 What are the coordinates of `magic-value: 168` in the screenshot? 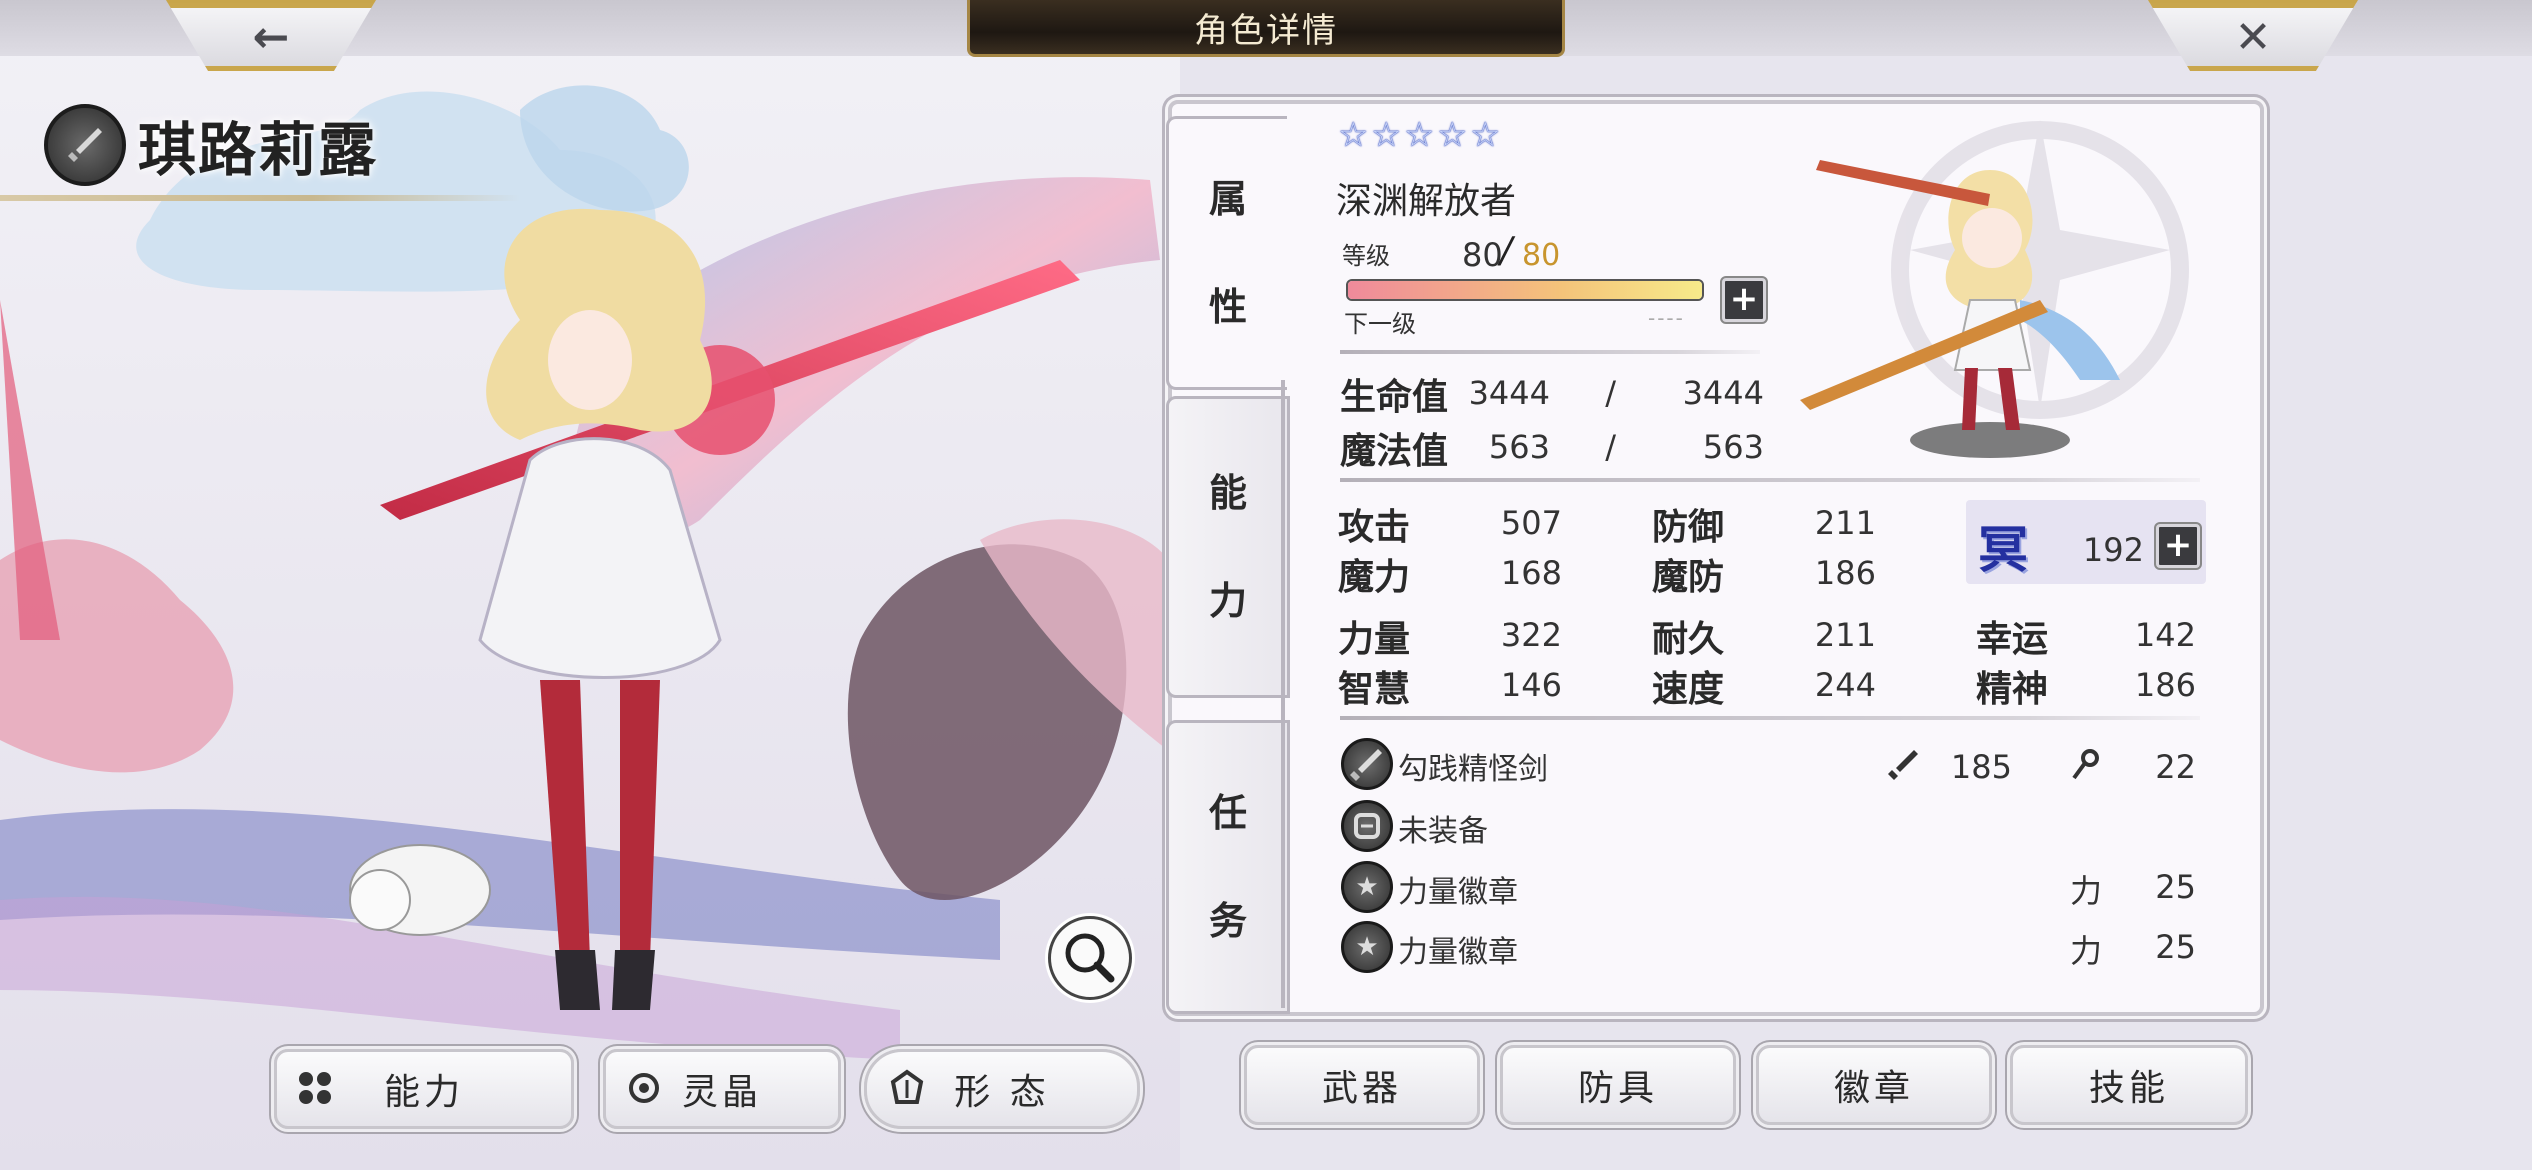 It's located at (1531, 573).